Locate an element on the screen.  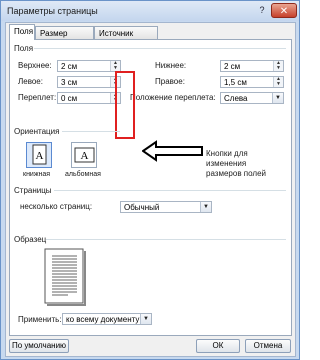
landscape-option: A is located at coordinates (84, 155).